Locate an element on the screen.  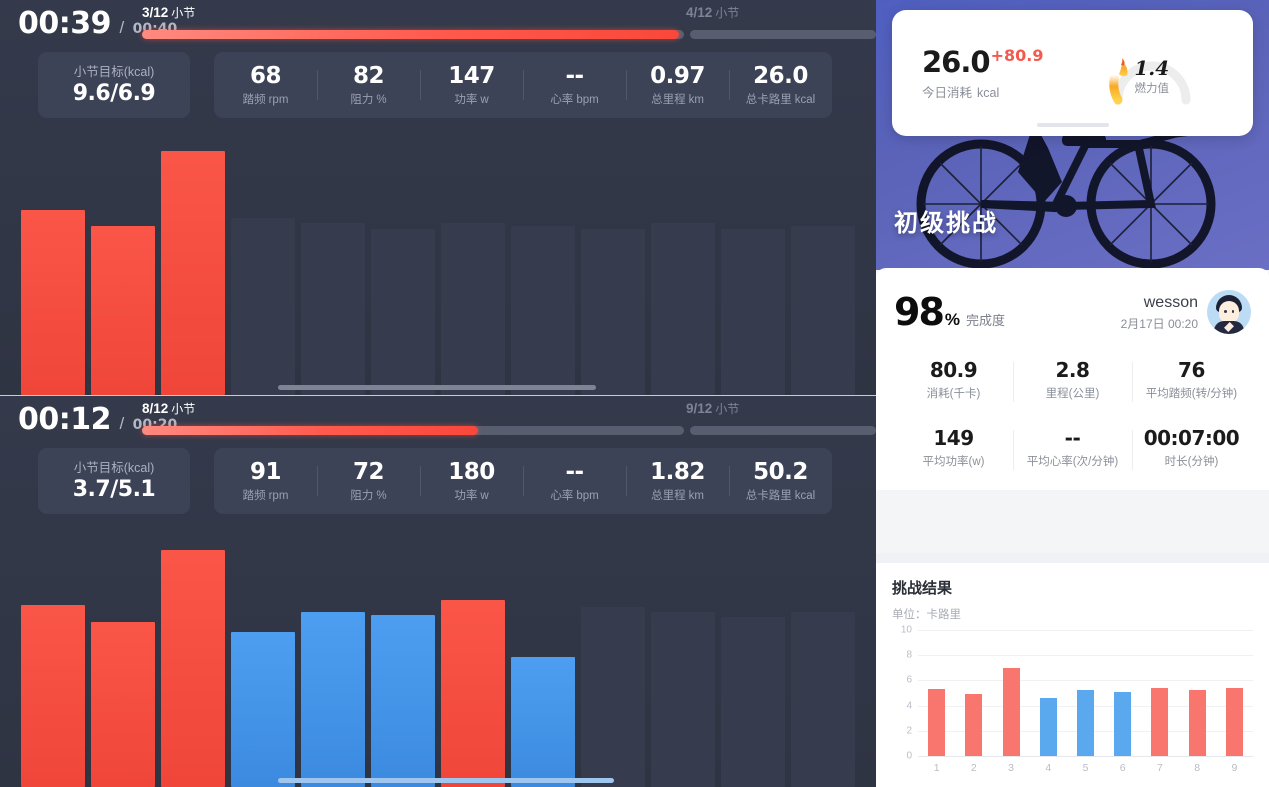
user-block: wesson 2月17日 00:20 is located at coordinates (1186, 312).